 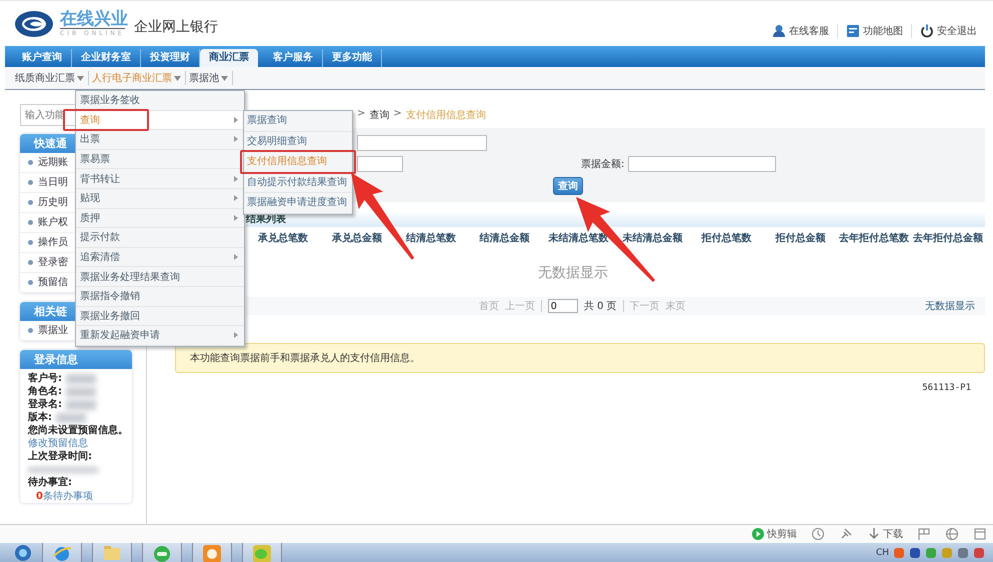 I want to click on field-label: 客户号:, so click(x=45, y=378).